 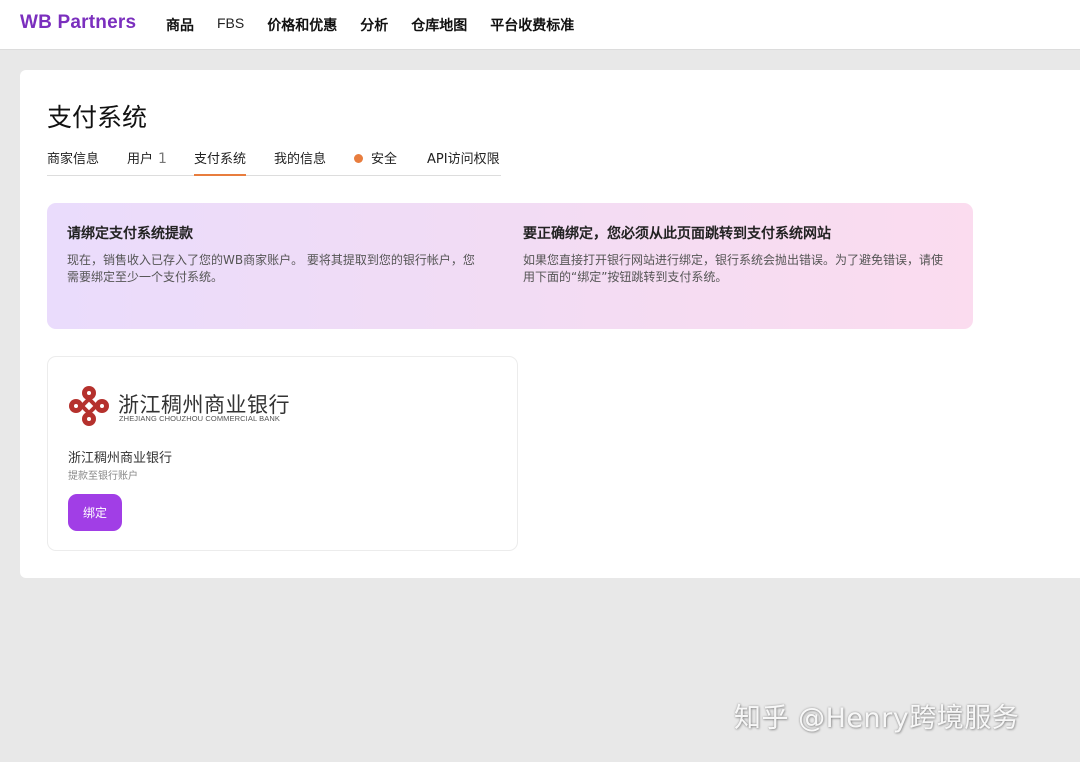 I want to click on bank-logo-english: ZHEJIANG CHOUZHOU COMMERCIAL BANK, so click(x=199, y=418).